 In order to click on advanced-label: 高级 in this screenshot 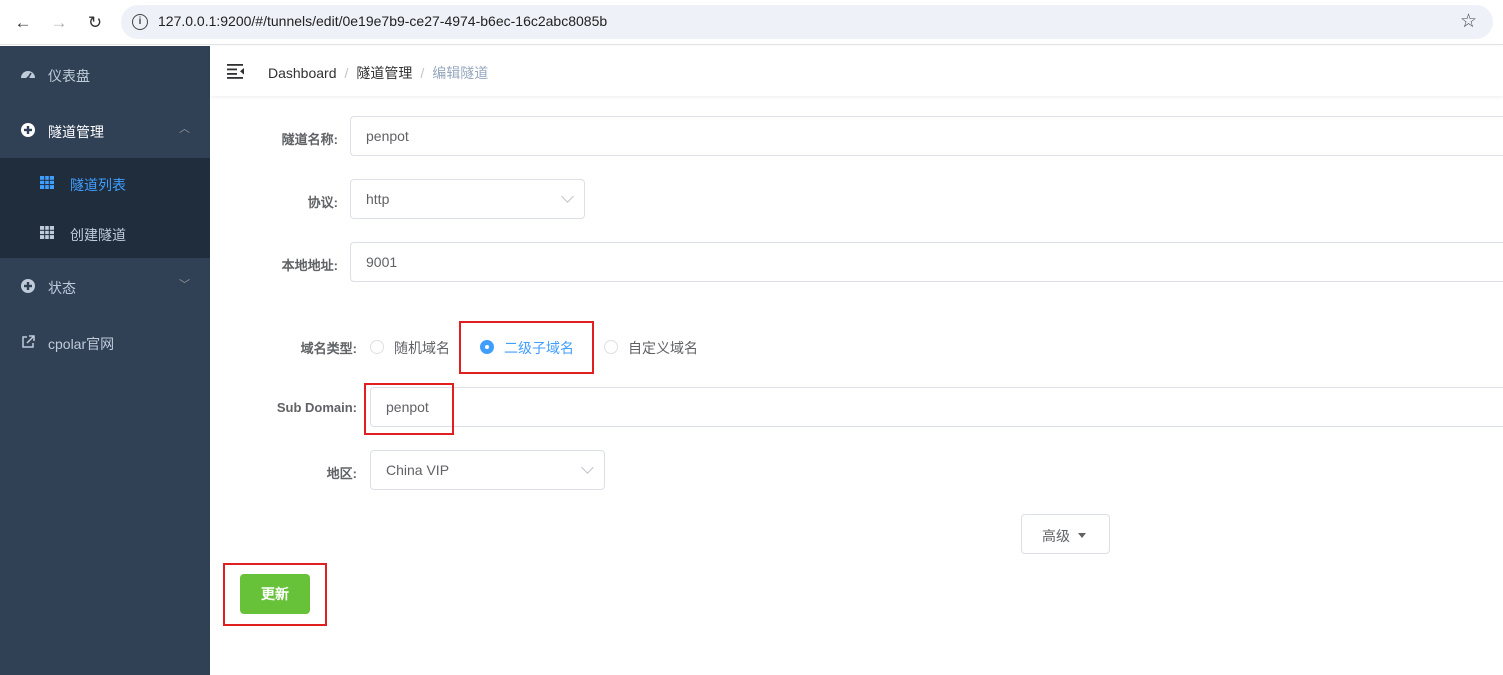, I will do `click(1056, 536)`.